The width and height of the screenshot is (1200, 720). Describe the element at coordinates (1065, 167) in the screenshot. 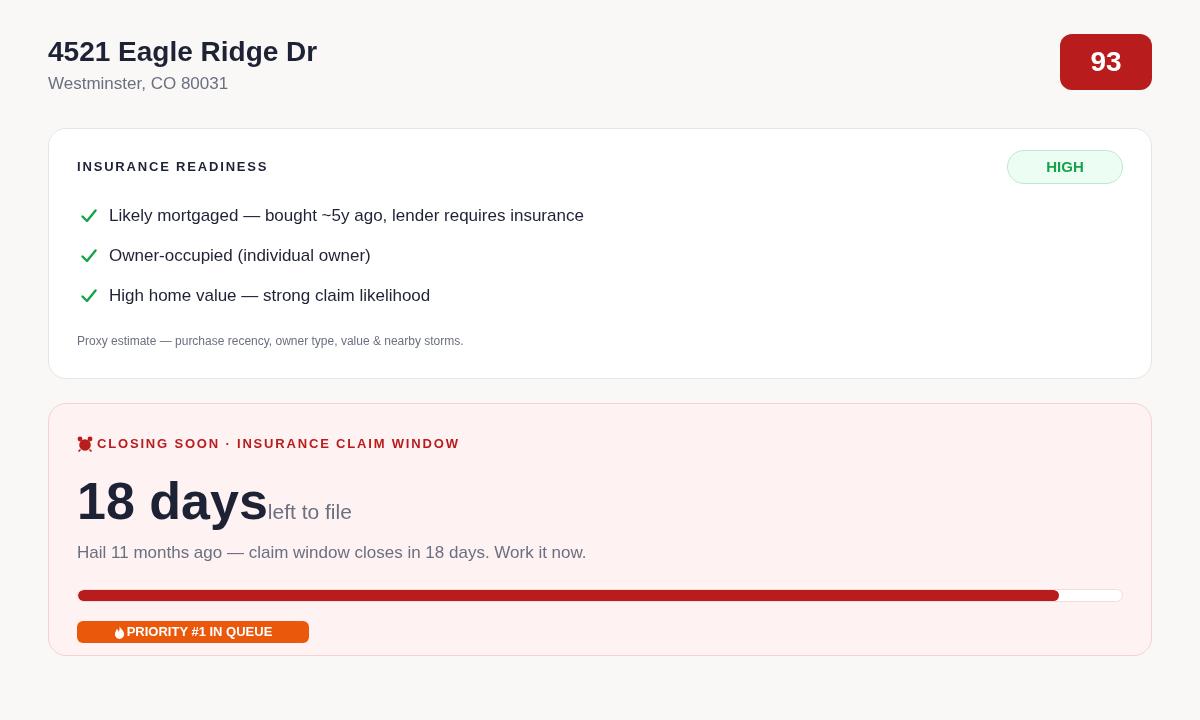

I see `rating-pill: HIGH` at that location.